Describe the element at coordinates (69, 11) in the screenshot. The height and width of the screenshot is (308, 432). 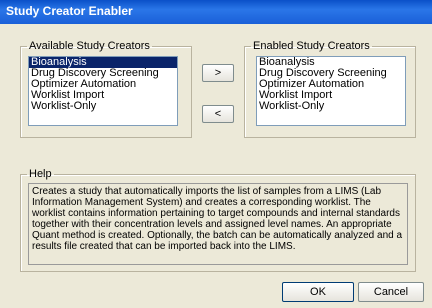
I see `window-title: Study Creator Enabler` at that location.